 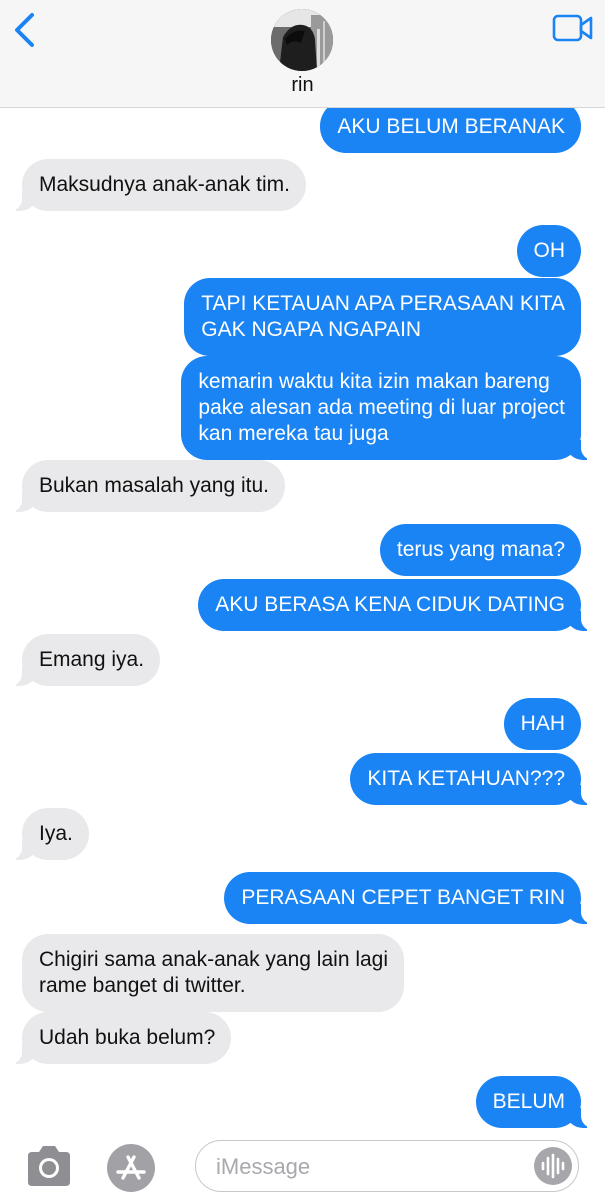 What do you see at coordinates (535, 1102) in the screenshot?
I see `message-bubble-outgoing: BELUM` at bounding box center [535, 1102].